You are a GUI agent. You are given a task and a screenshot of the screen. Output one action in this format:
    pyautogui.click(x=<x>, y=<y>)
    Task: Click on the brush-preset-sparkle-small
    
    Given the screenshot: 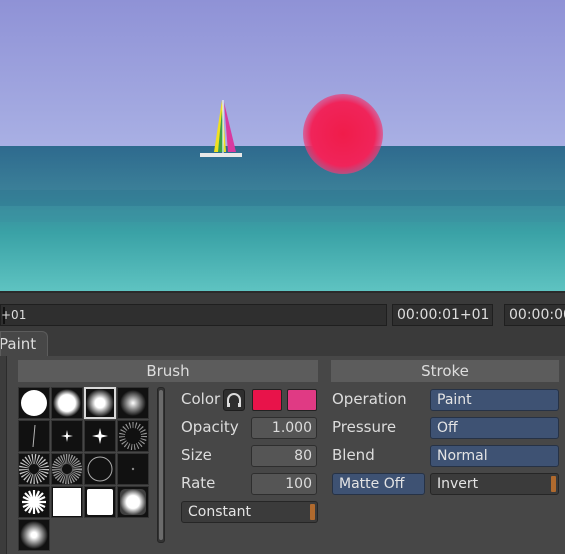 What is the action you would take?
    pyautogui.click(x=67, y=436)
    